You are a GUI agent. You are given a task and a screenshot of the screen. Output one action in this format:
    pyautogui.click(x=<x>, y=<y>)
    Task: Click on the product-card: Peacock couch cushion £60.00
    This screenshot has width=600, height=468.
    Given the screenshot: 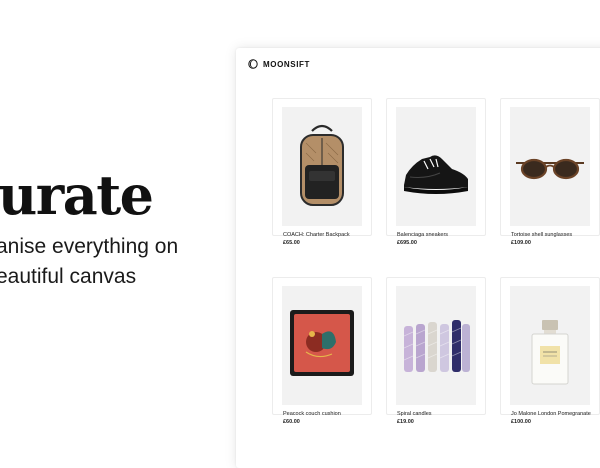 What is the action you would take?
    pyautogui.click(x=322, y=351)
    